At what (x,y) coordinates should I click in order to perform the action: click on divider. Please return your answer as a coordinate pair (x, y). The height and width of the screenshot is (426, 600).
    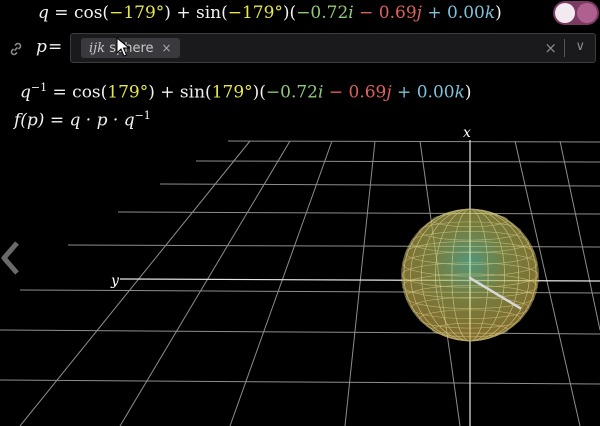
    Looking at the image, I should click on (564, 48).